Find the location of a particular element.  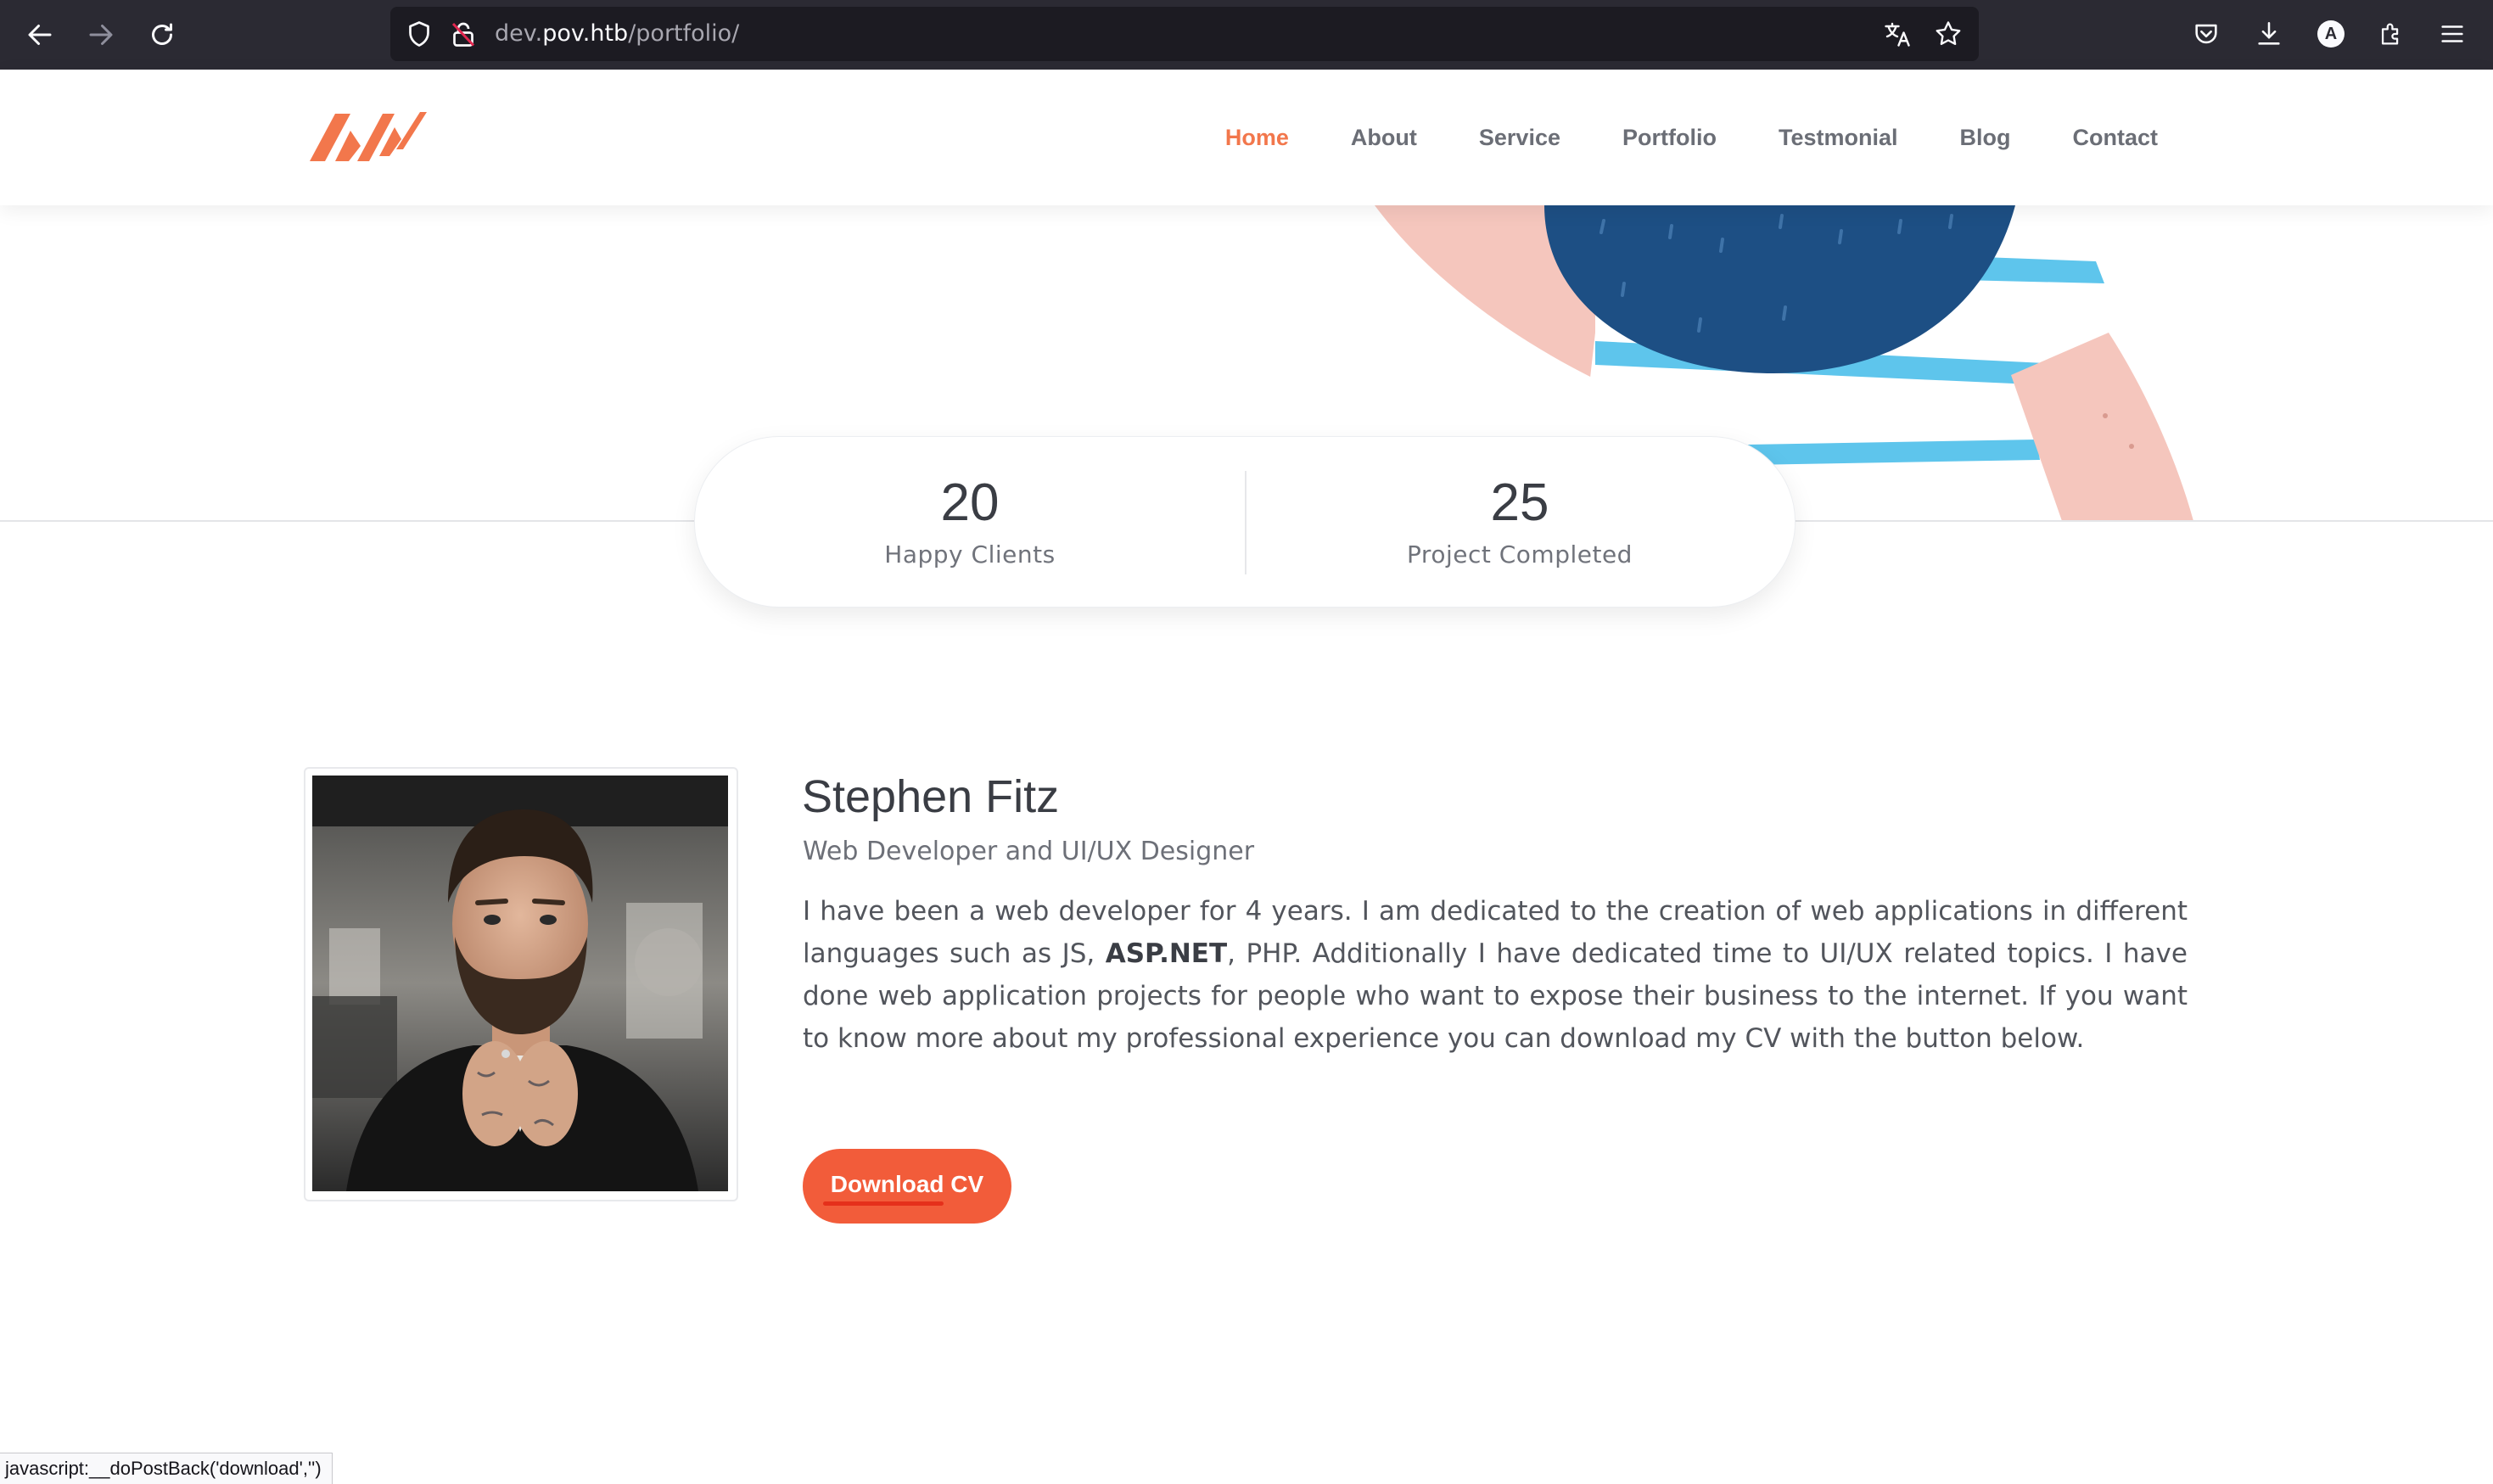

stat-projects-completed: 25 Project Completed is located at coordinates (1520, 522).